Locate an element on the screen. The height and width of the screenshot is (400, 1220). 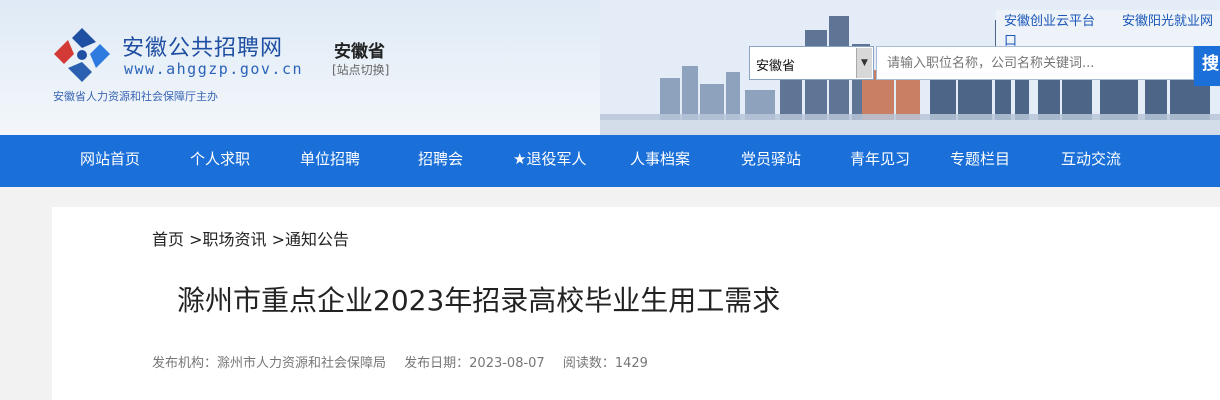
site-title: 安徽公共招聘网 is located at coordinates (203, 48).